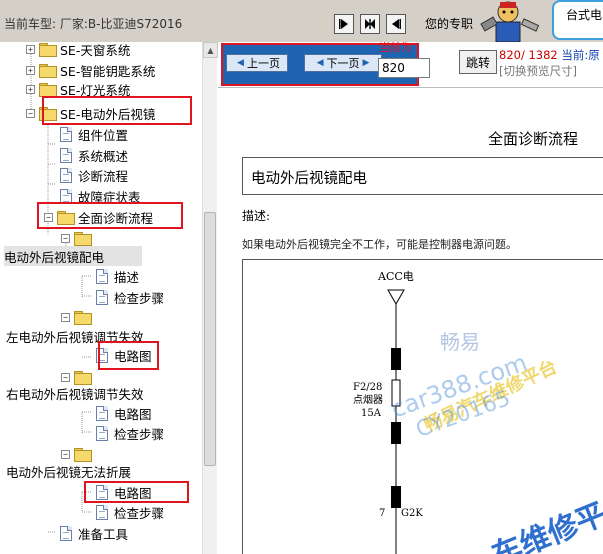 The image size is (603, 554). What do you see at coordinates (103, 135) in the screenshot?
I see `tree-item-label: 组件位置` at bounding box center [103, 135].